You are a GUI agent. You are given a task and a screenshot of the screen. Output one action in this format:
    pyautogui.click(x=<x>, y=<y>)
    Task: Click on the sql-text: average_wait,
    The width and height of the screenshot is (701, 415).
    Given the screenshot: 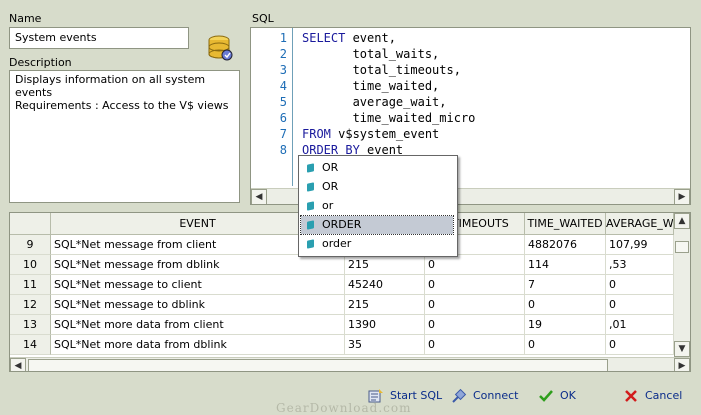 What is the action you would take?
    pyautogui.click(x=374, y=102)
    